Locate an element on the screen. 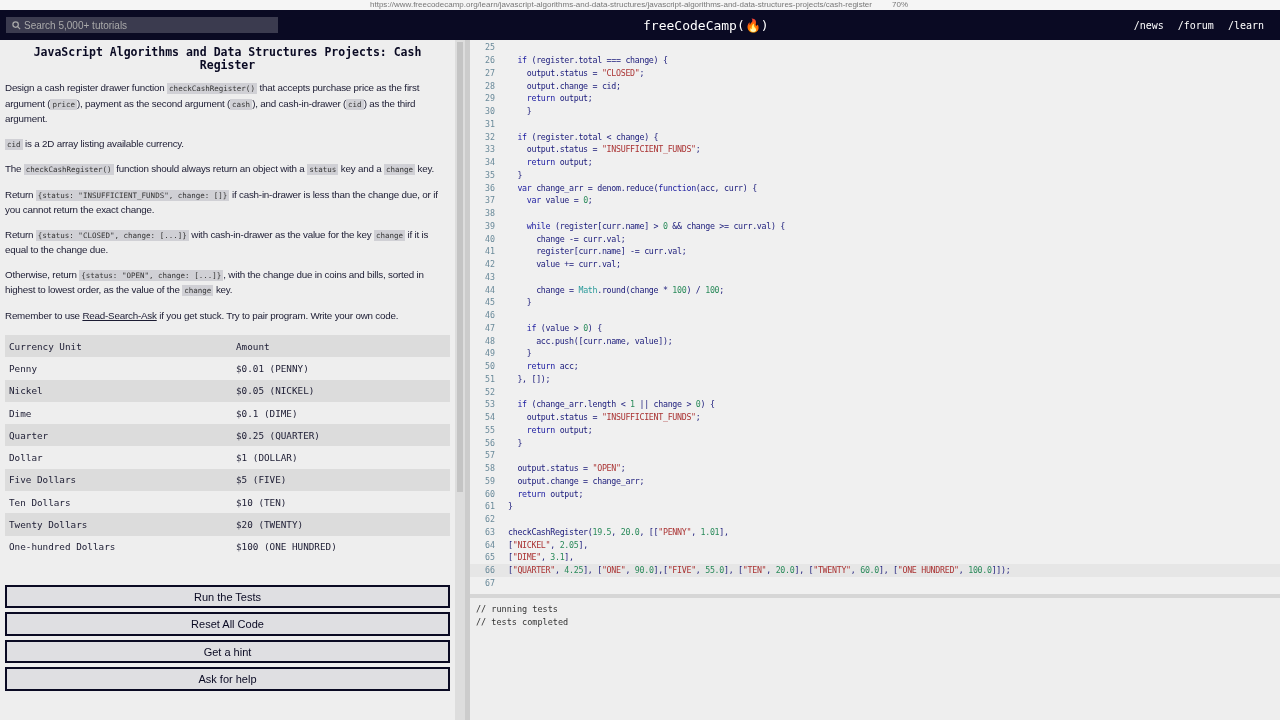  line-number: 61 is located at coordinates (490, 506).